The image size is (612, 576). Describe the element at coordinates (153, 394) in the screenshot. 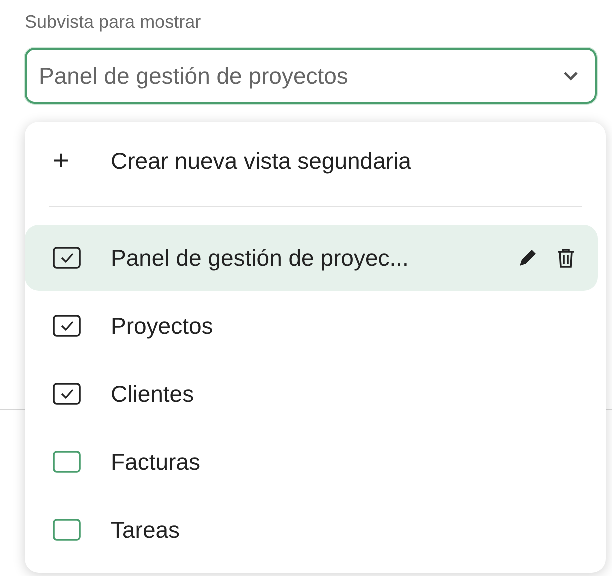

I see `view-name: Clientes` at that location.